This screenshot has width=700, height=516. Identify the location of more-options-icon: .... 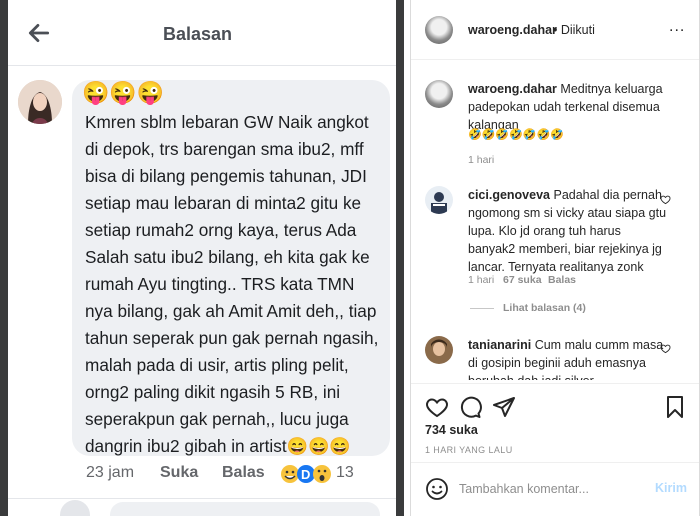
(677, 27).